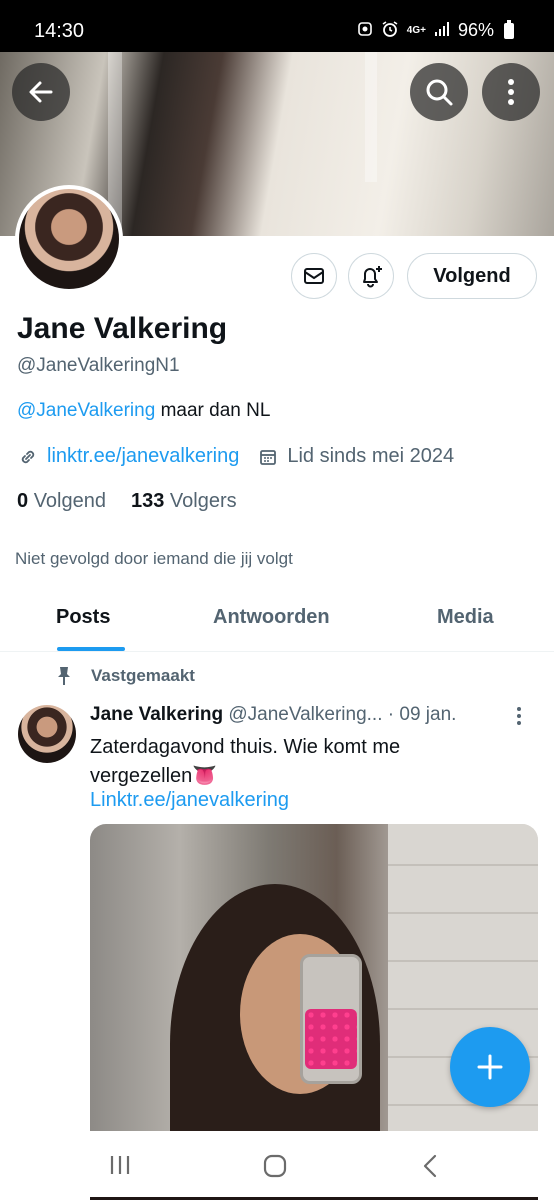 This screenshot has height=1200, width=554. I want to click on display-name: Jane Valkering, so click(122, 328).